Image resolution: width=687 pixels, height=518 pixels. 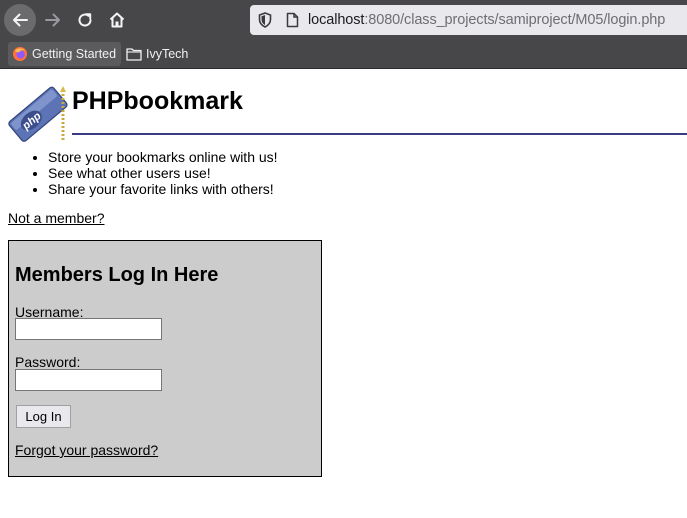 I want to click on title-divider, so click(x=379, y=134).